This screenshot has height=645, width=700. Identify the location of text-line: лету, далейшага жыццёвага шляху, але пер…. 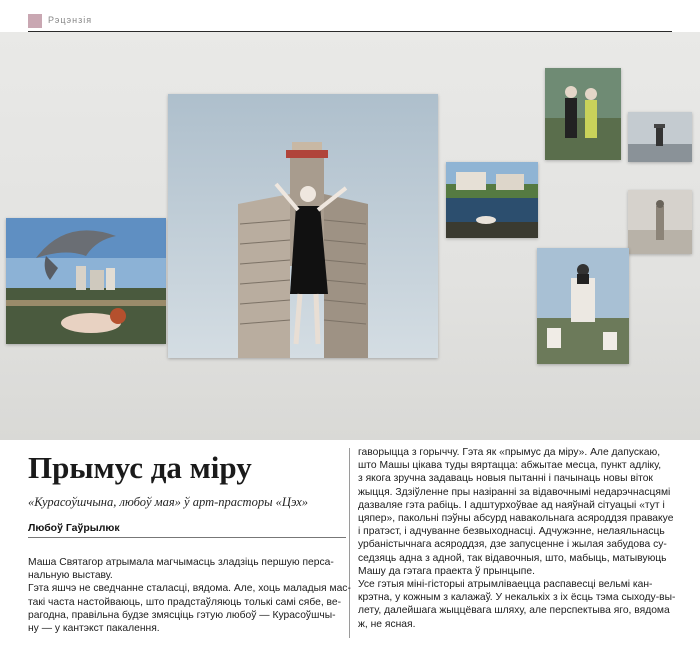
(514, 611).